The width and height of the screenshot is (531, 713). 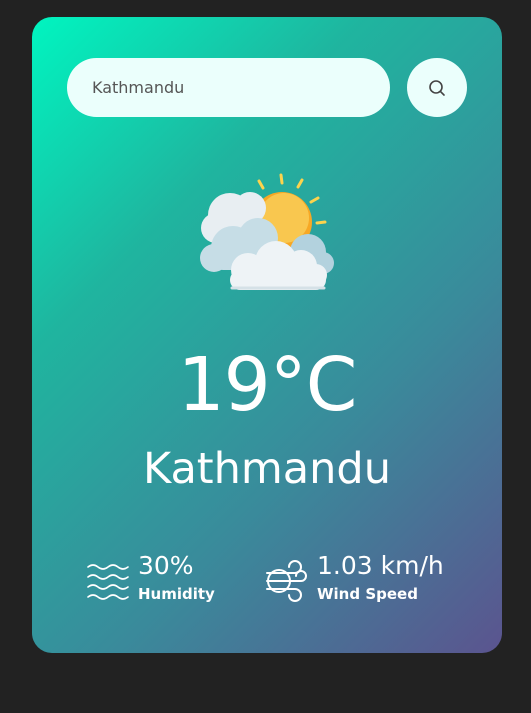 I want to click on humidity-label: Humidity, so click(x=176, y=594).